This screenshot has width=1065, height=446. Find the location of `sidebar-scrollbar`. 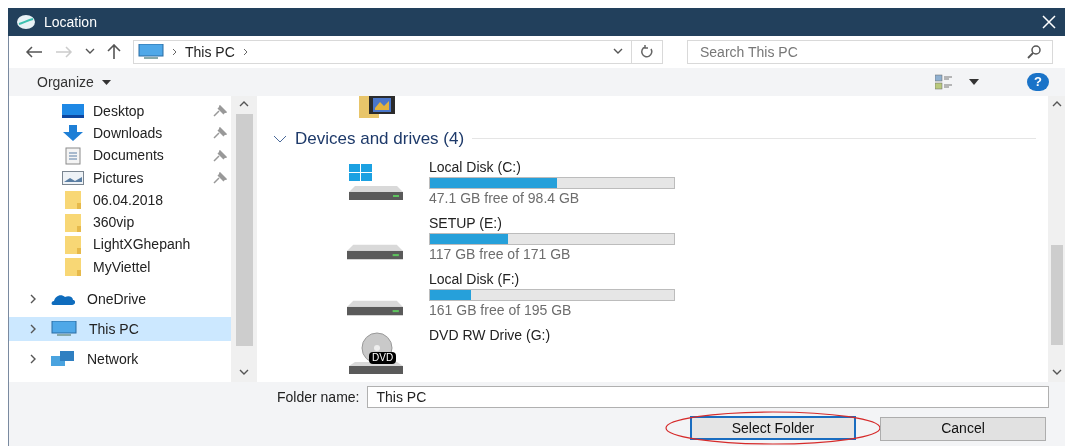

sidebar-scrollbar is located at coordinates (244, 239).